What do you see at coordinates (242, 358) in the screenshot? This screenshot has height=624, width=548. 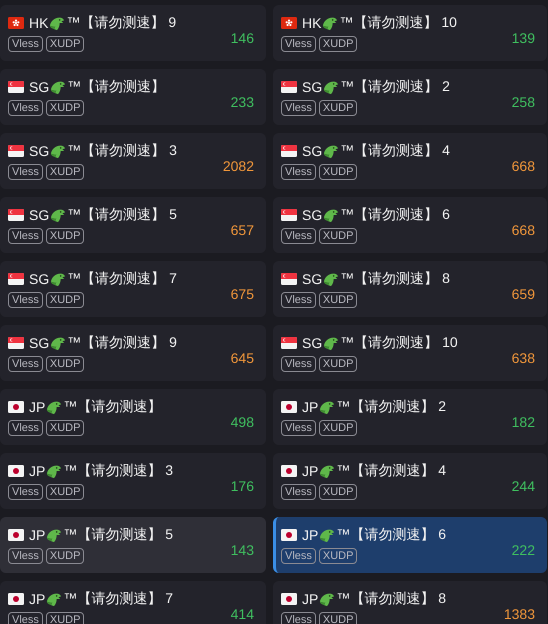 I see `latency-value: 645` at bounding box center [242, 358].